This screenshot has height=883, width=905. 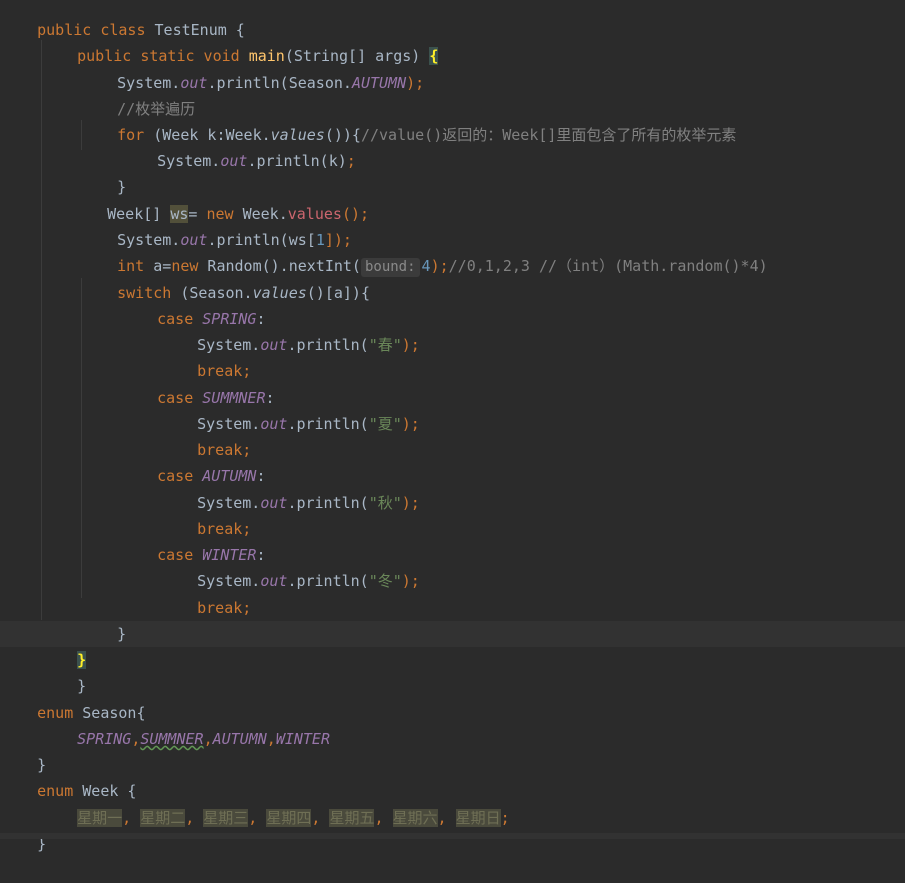 What do you see at coordinates (220, 199) in the screenshot?
I see `code-line: Week[] ws= new Week.values();` at bounding box center [220, 199].